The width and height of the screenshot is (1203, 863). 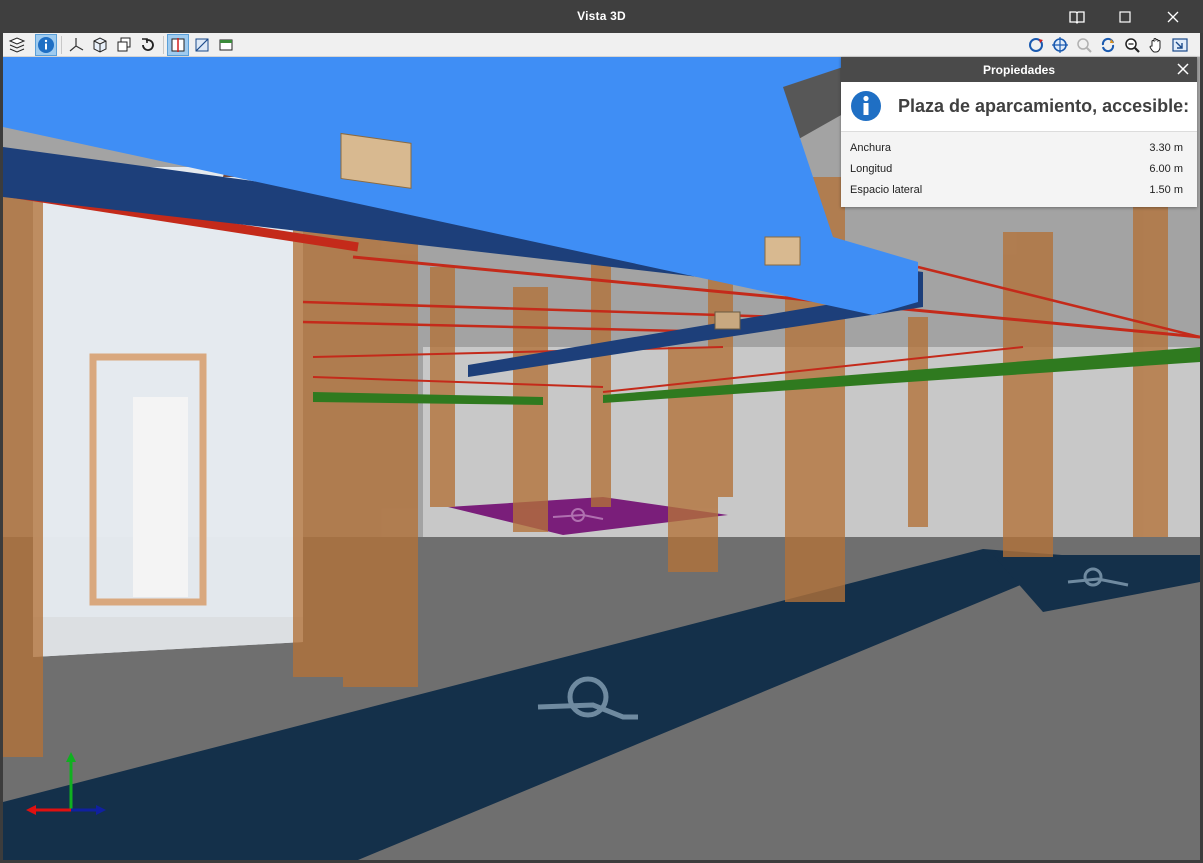 I want to click on column, so click(x=23, y=457).